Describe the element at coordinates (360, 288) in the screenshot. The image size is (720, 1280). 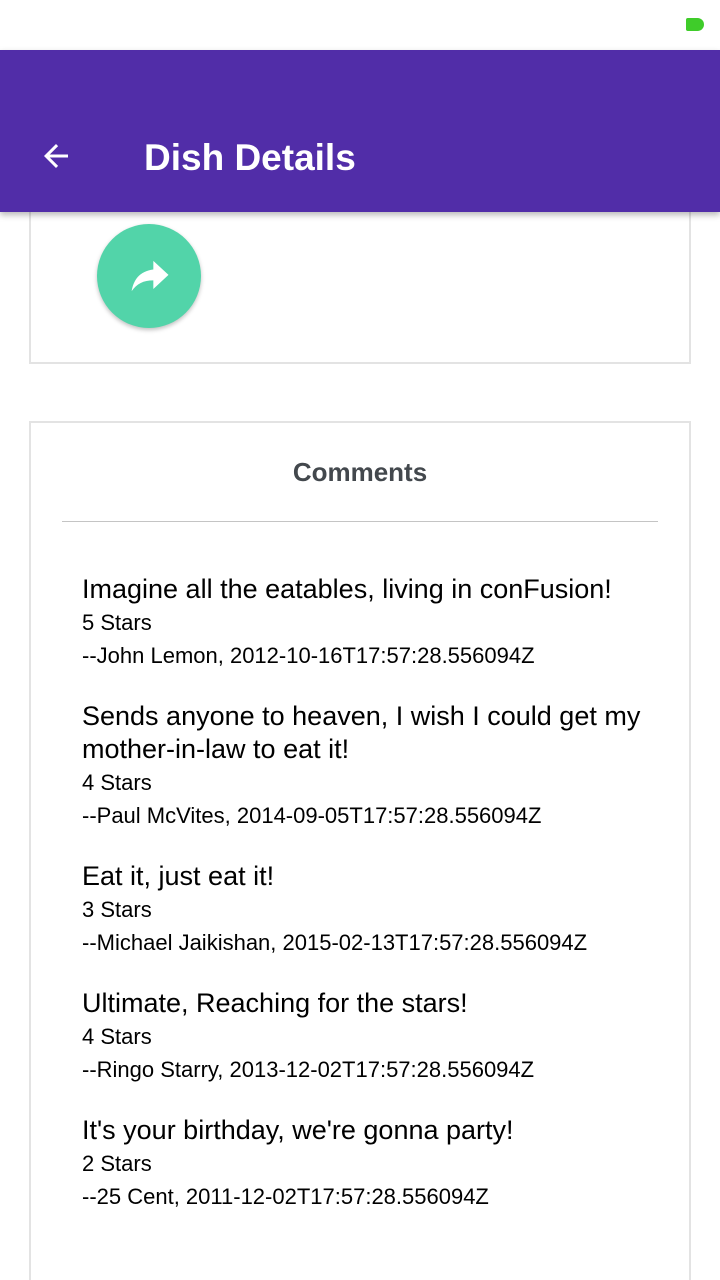
I see `dish-actions-card` at that location.